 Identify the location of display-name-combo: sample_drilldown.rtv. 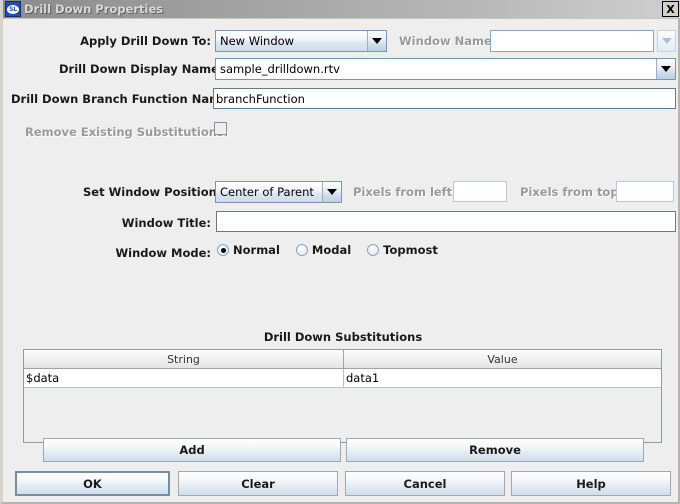
(445, 69).